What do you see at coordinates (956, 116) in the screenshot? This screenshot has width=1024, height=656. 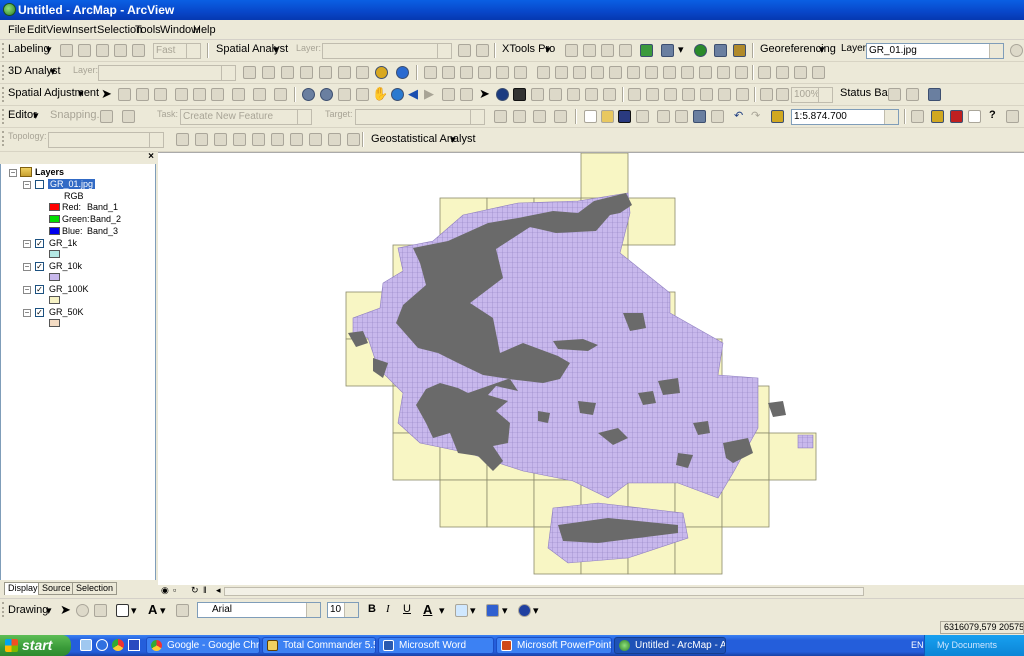 I see `toolbox-icon` at bounding box center [956, 116].